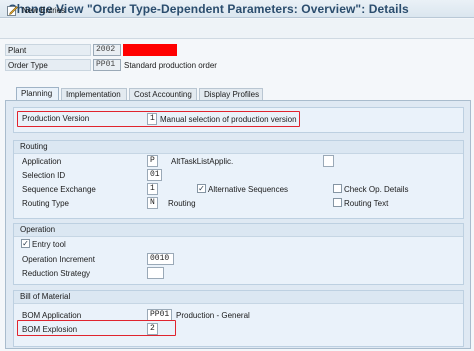  What do you see at coordinates (56, 273) in the screenshot?
I see `reduction-strategy-label: Reduction Strategy` at bounding box center [56, 273].